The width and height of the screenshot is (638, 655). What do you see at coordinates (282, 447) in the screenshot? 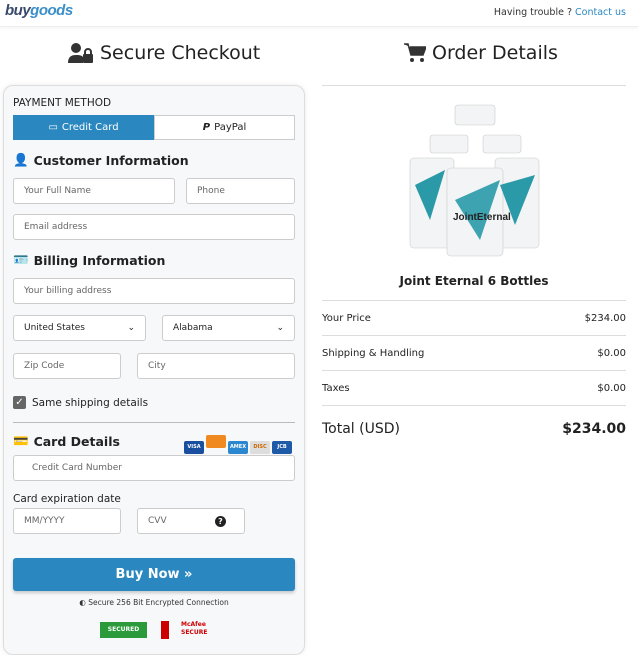
I see `jcb-icon: JCB` at bounding box center [282, 447].